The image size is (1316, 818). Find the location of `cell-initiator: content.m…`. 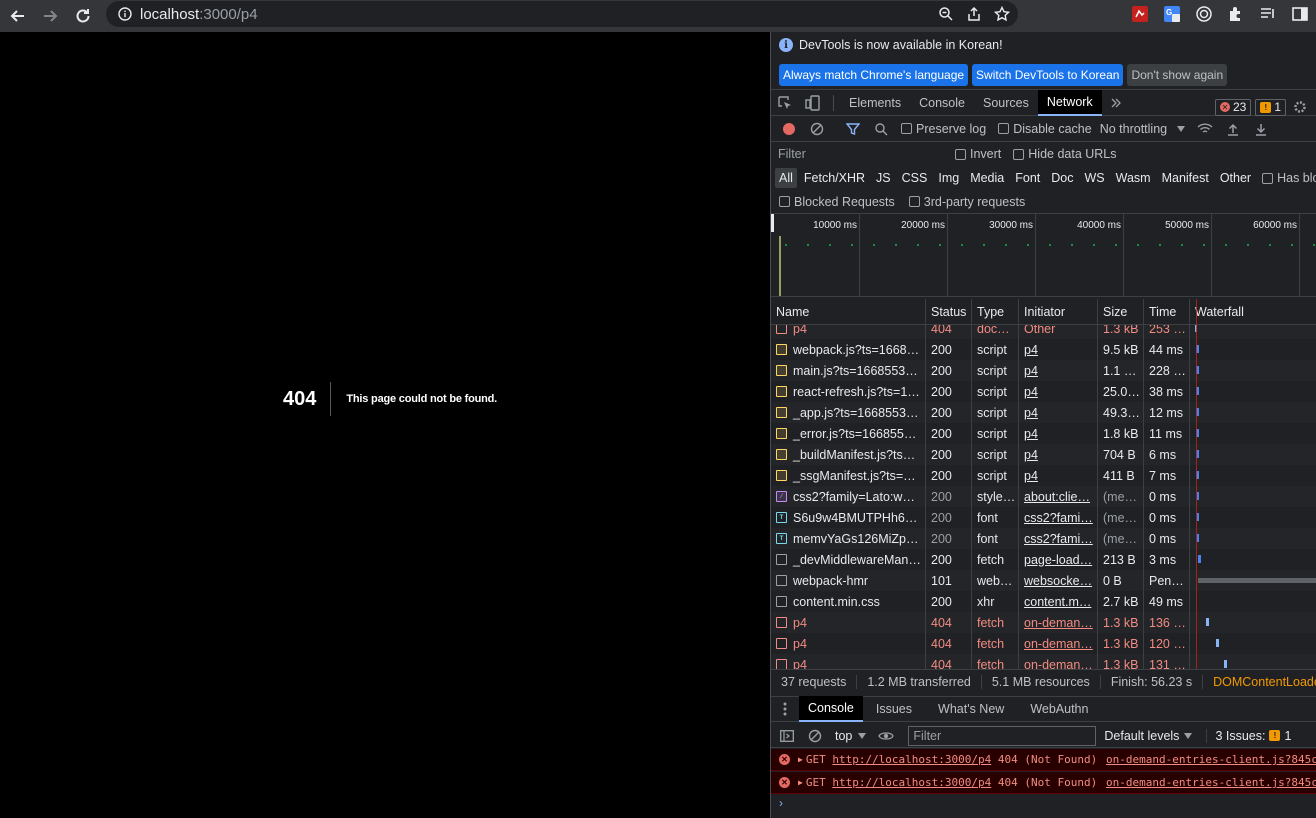

cell-initiator: content.m… is located at coordinates (1058, 601).